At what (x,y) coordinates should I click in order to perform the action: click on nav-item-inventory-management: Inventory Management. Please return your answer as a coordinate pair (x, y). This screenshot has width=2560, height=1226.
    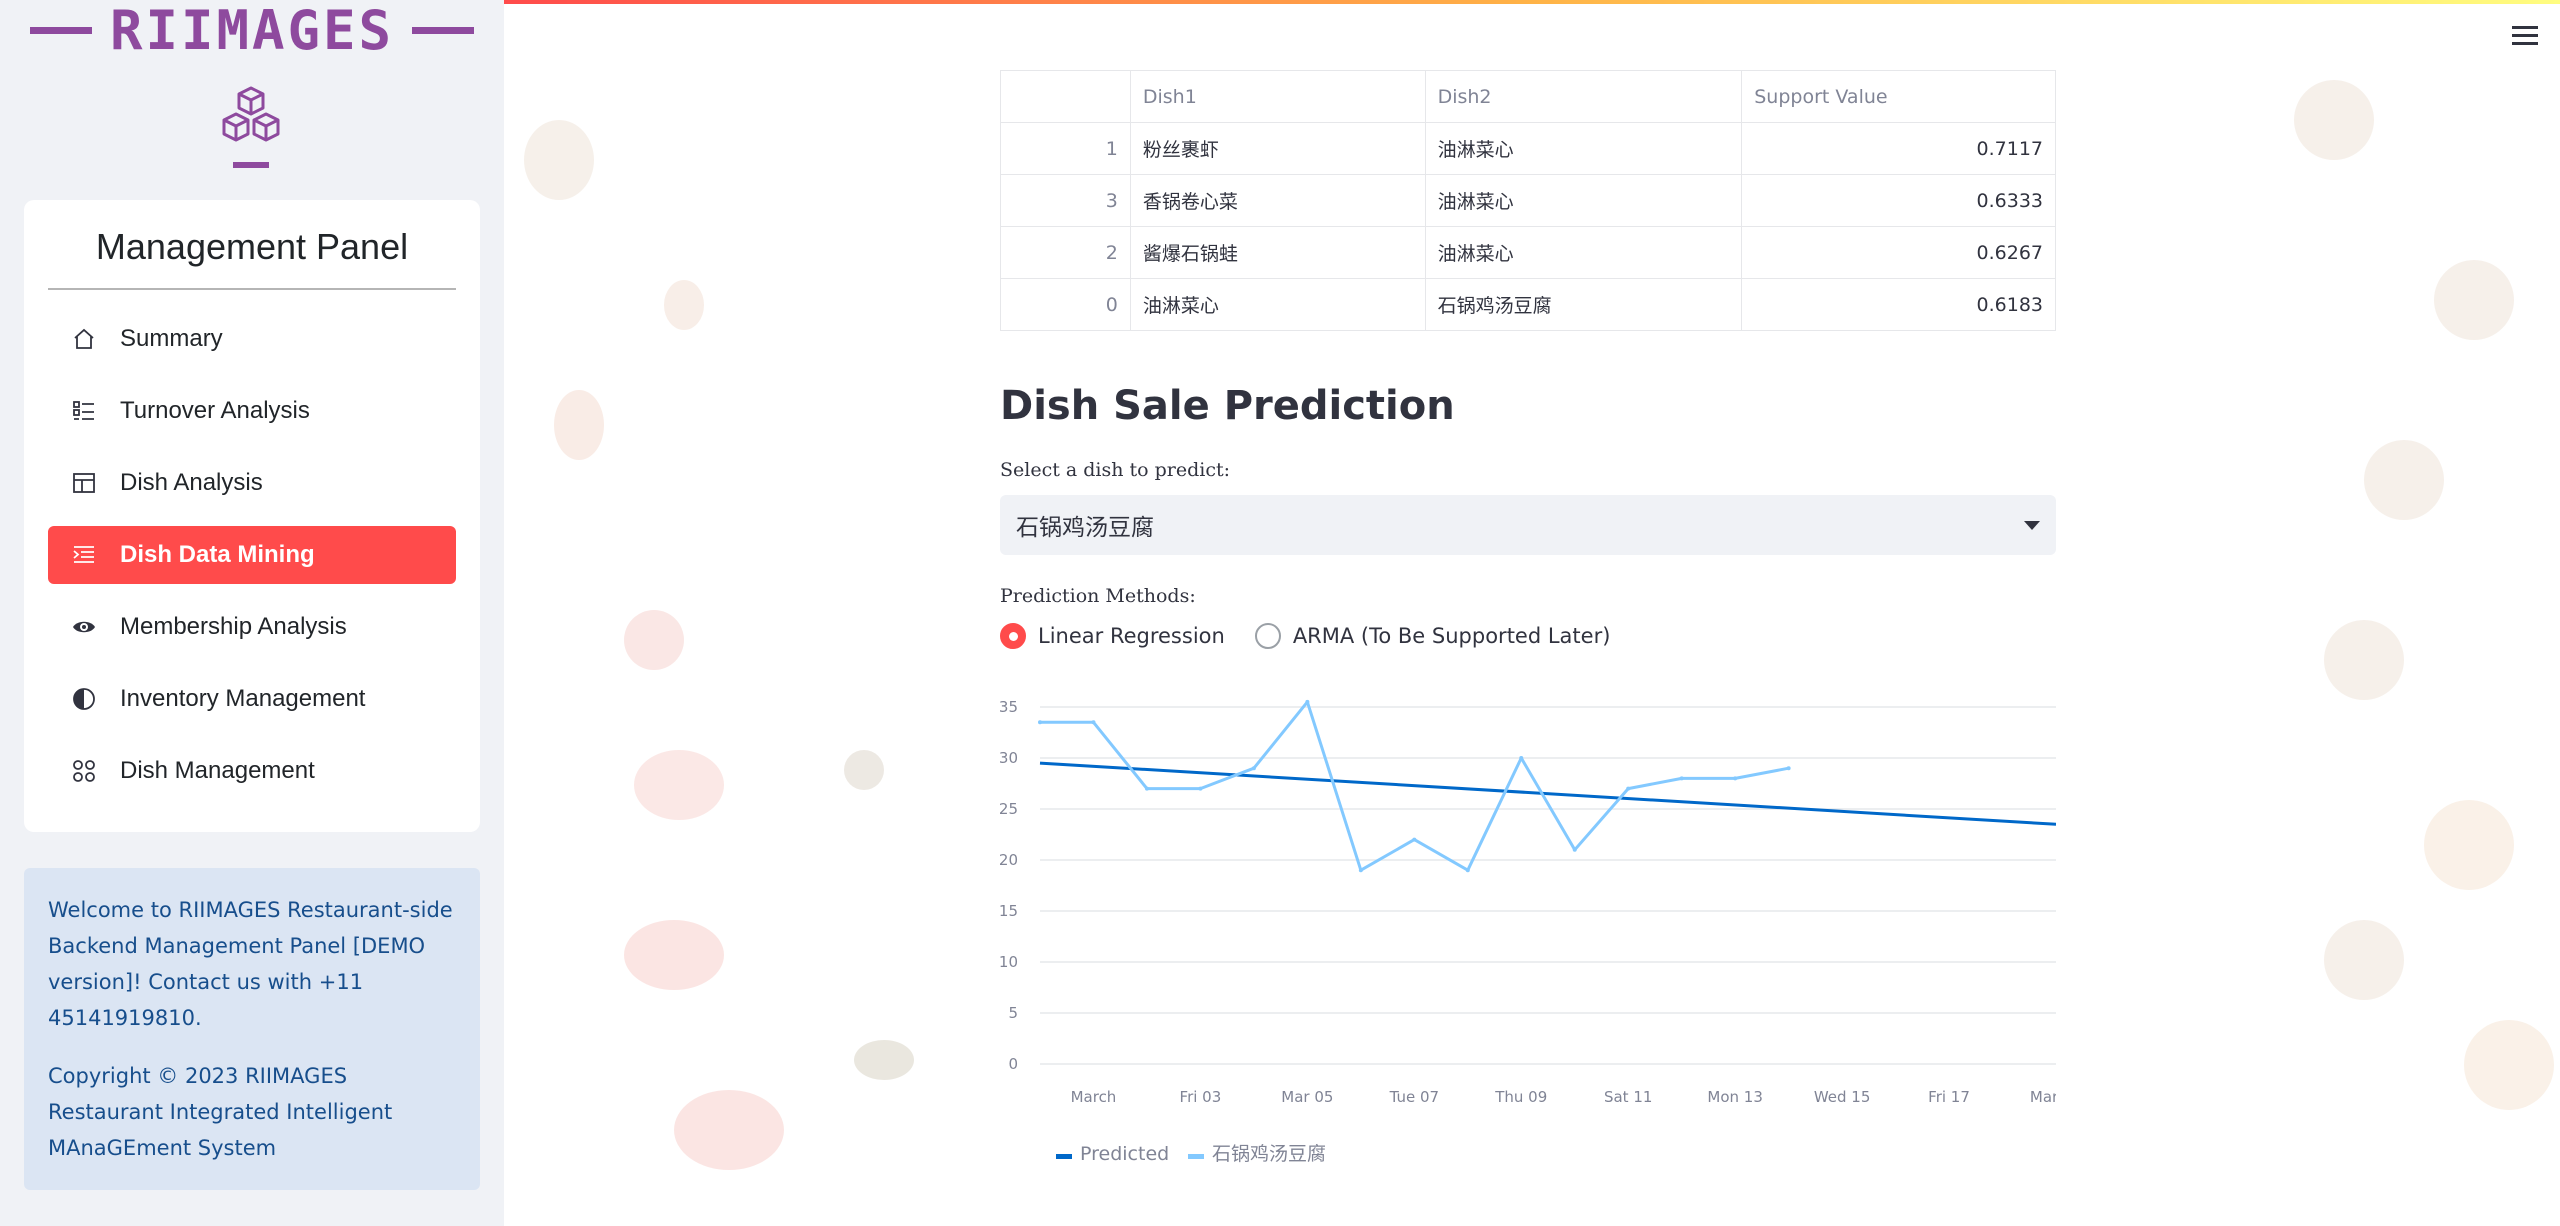
    Looking at the image, I should click on (252, 699).